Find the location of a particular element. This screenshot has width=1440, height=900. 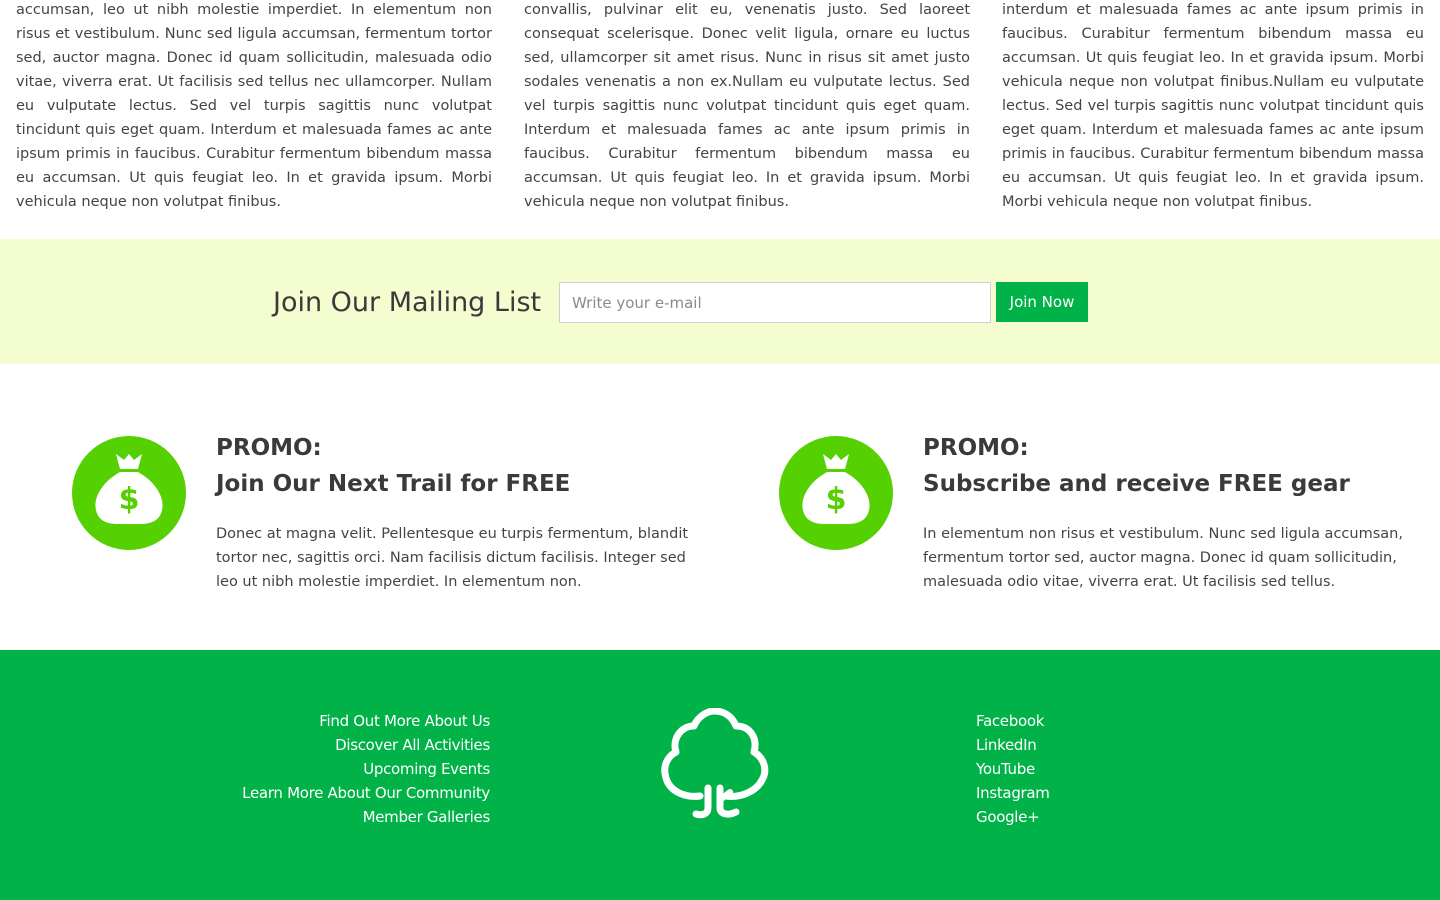

footer-link-item: Member Galleries is located at coordinates (366, 817).